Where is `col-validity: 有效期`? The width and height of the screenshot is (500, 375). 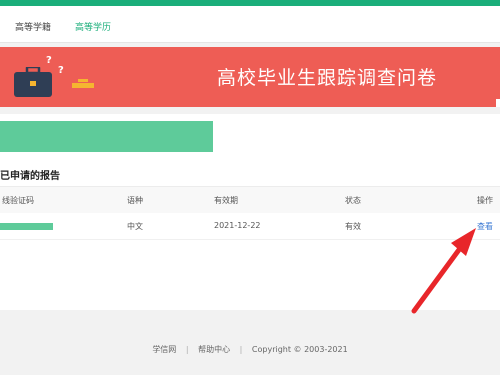 col-validity: 有效期 is located at coordinates (226, 200).